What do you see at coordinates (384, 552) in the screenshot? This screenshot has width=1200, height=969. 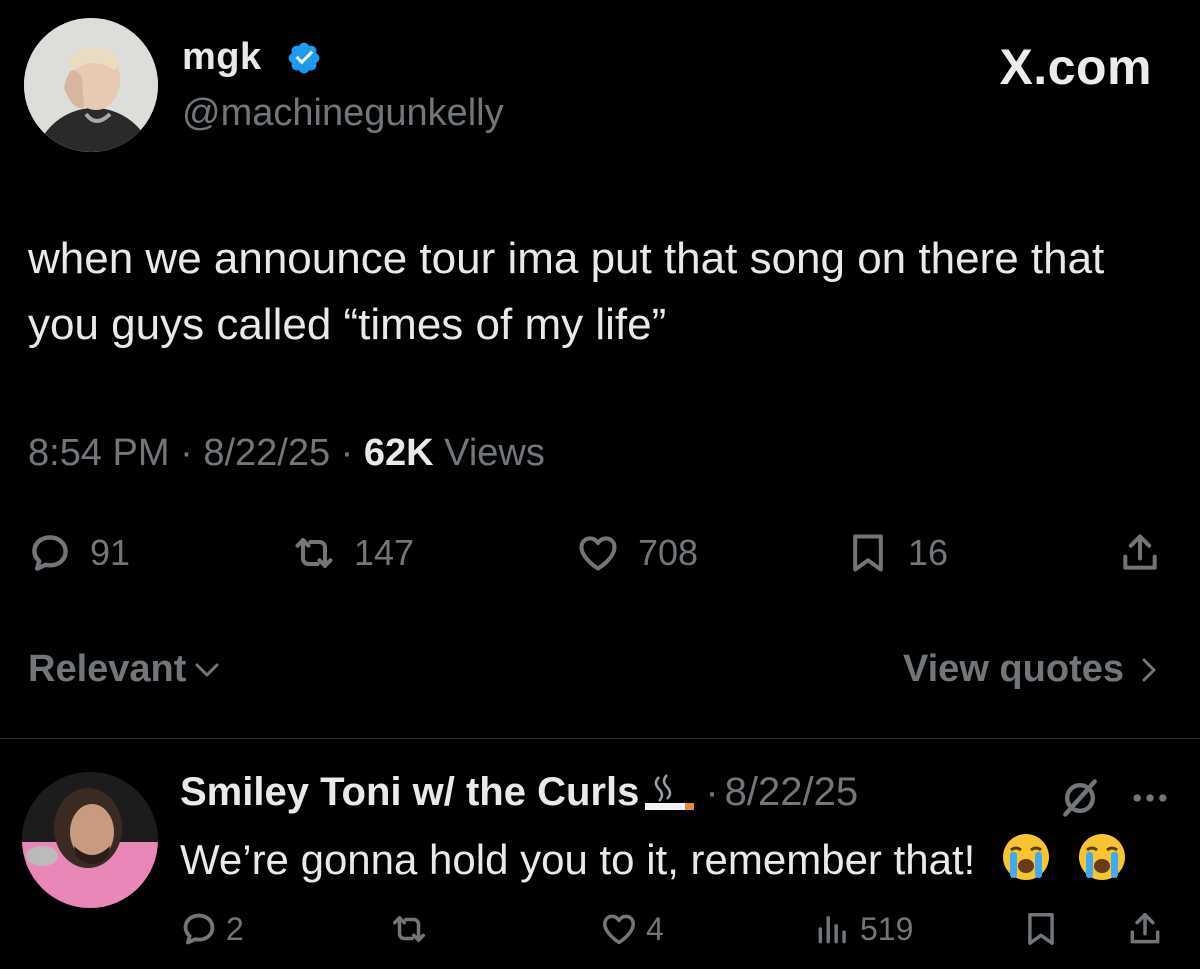 I see `repost-count: 147` at bounding box center [384, 552].